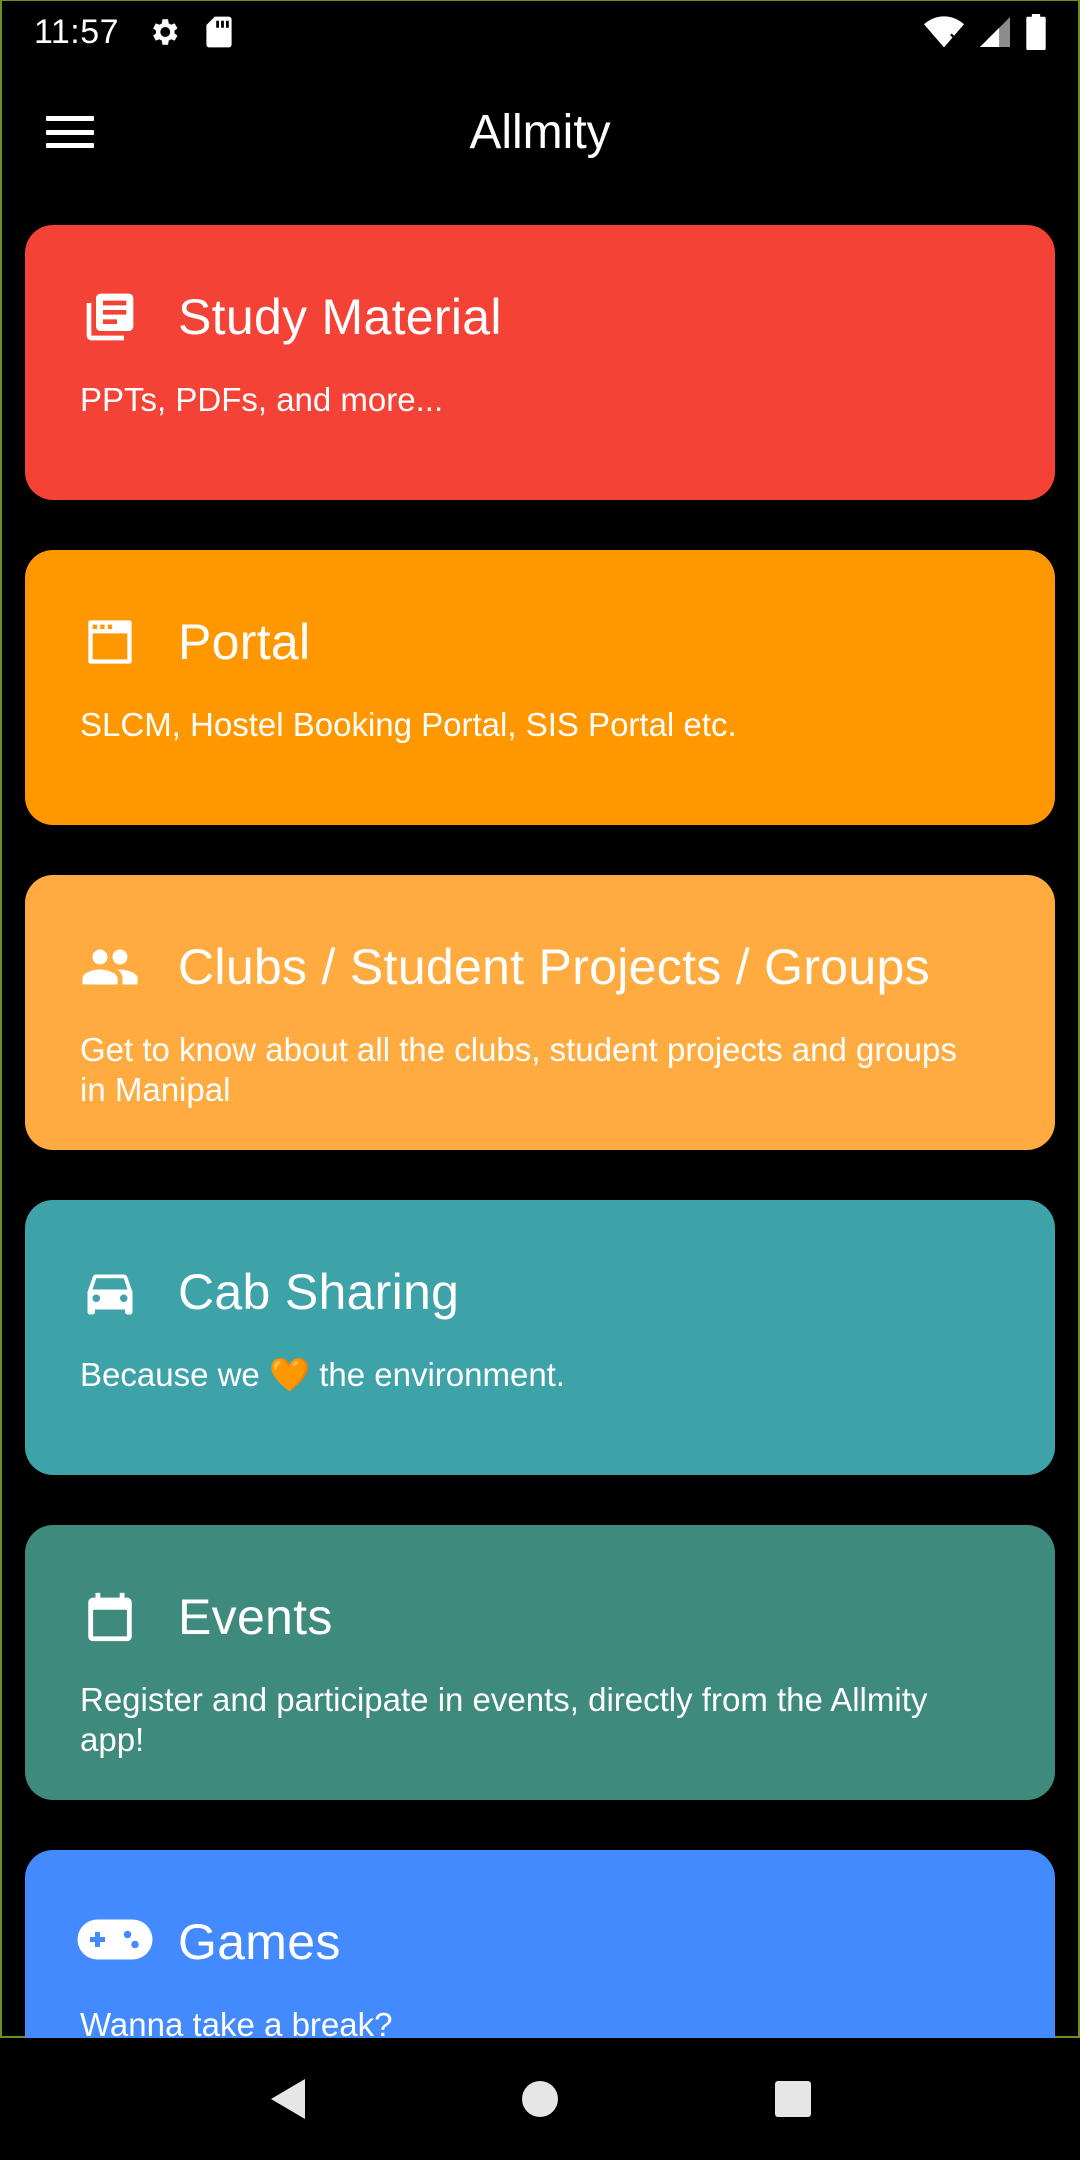  Describe the element at coordinates (77, 31) in the screenshot. I see `status-time: 11:57` at that location.